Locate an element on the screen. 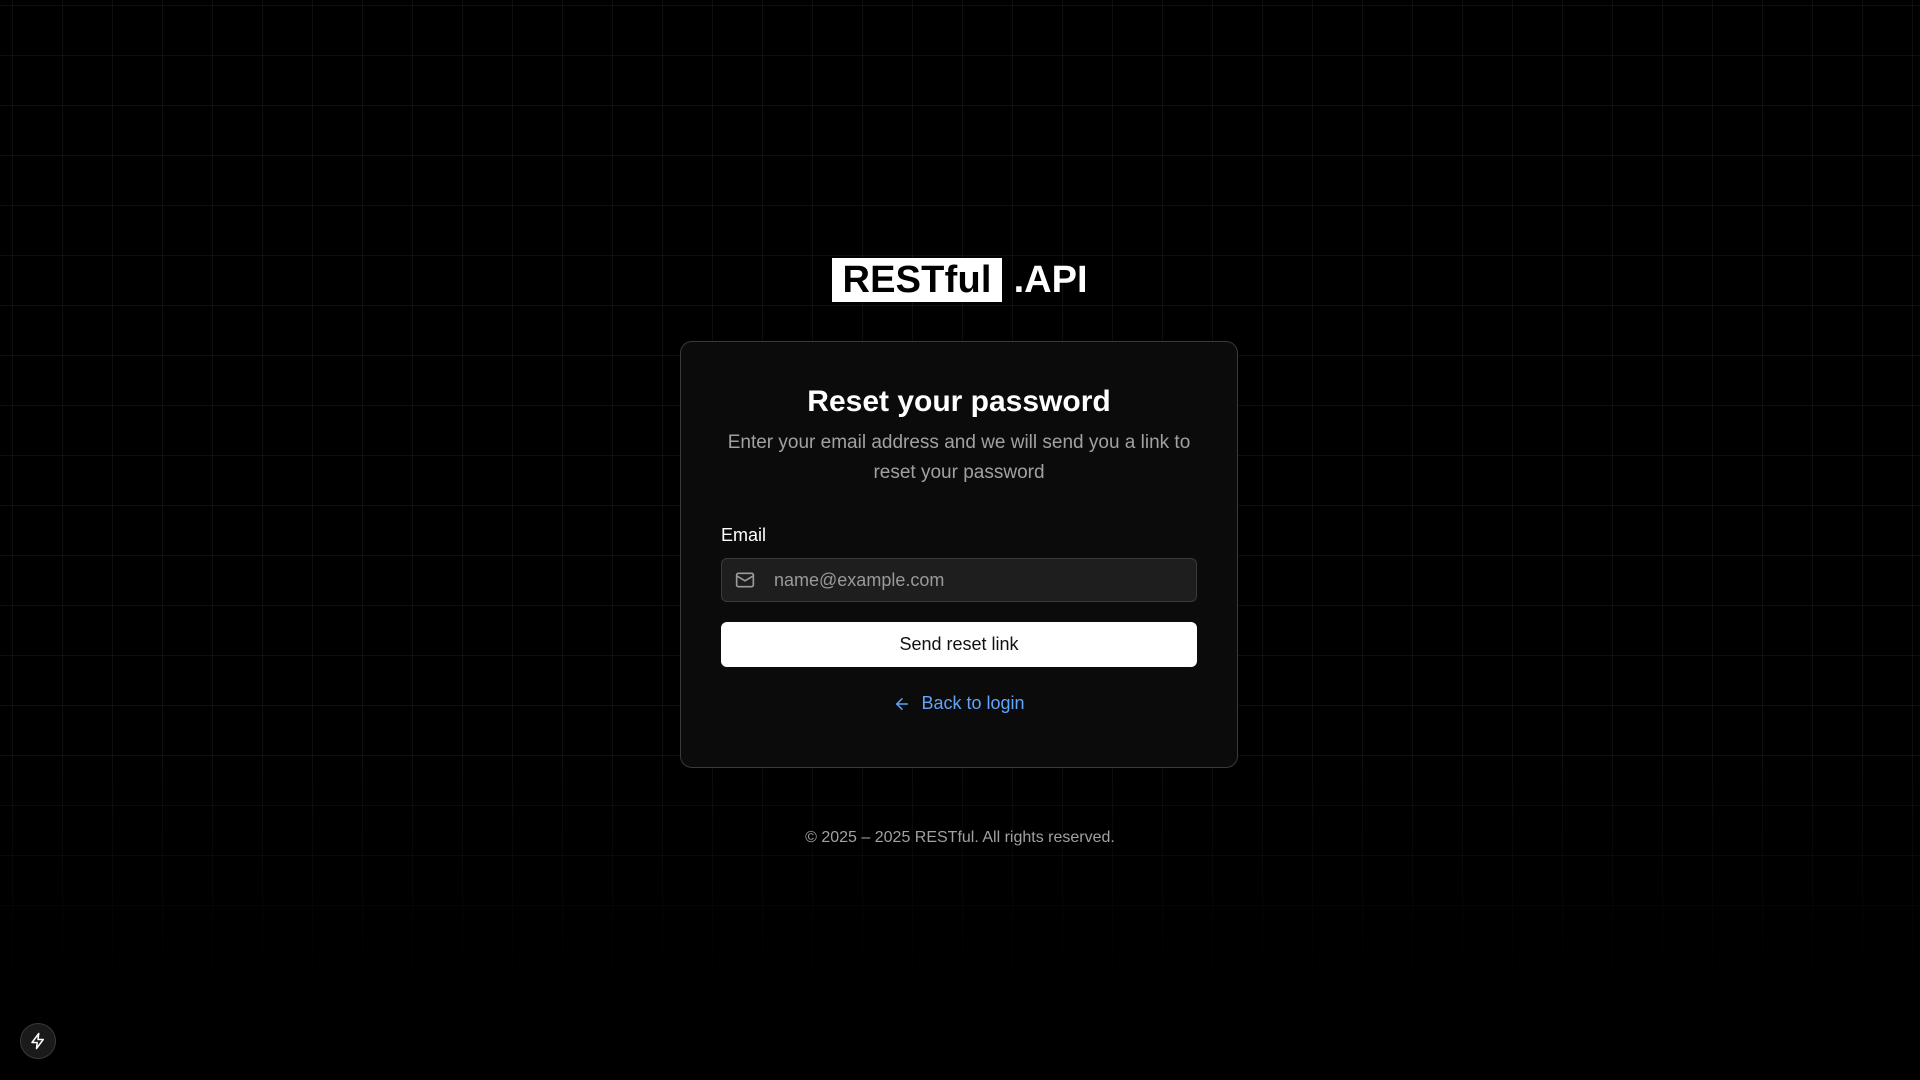 The image size is (1920, 1080). brand-logo: RESTful .API is located at coordinates (960, 280).